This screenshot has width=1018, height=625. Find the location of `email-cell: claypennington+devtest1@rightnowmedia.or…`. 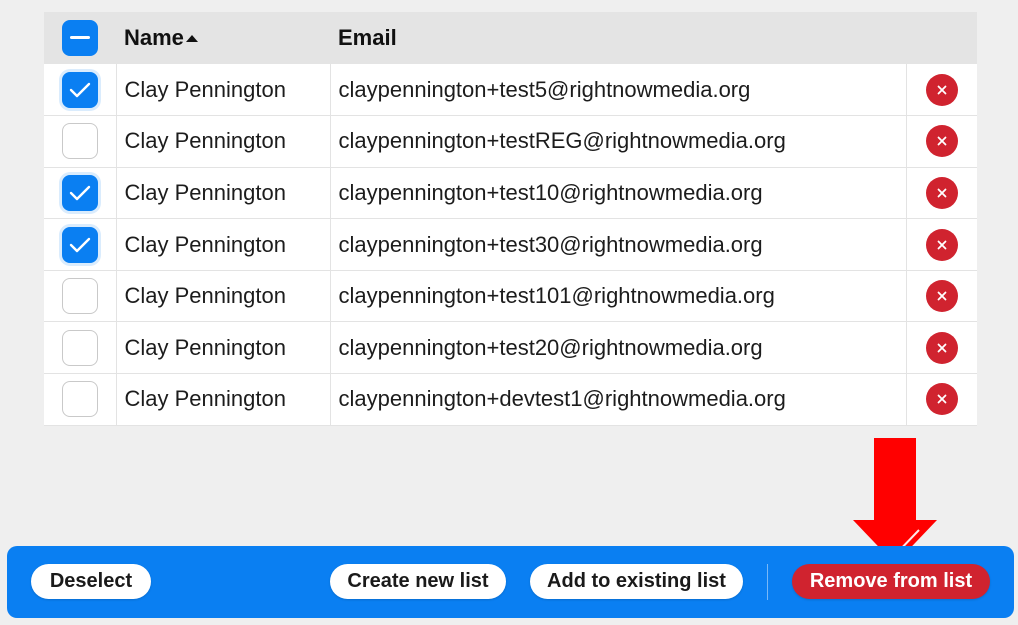

email-cell: claypennington+devtest1@rightnowmedia.or… is located at coordinates (617, 399).